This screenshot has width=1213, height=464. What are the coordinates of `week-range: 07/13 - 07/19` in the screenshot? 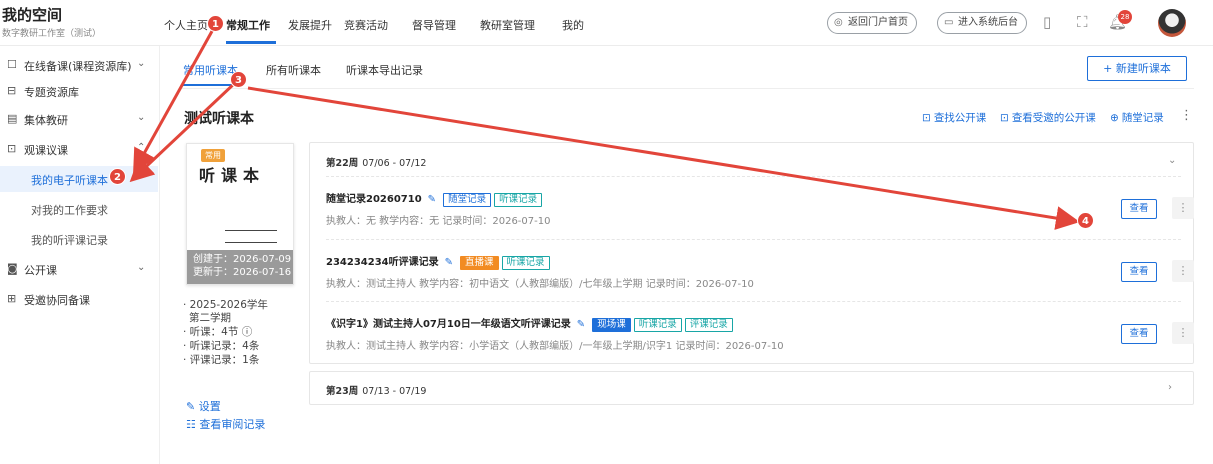 It's located at (394, 391).